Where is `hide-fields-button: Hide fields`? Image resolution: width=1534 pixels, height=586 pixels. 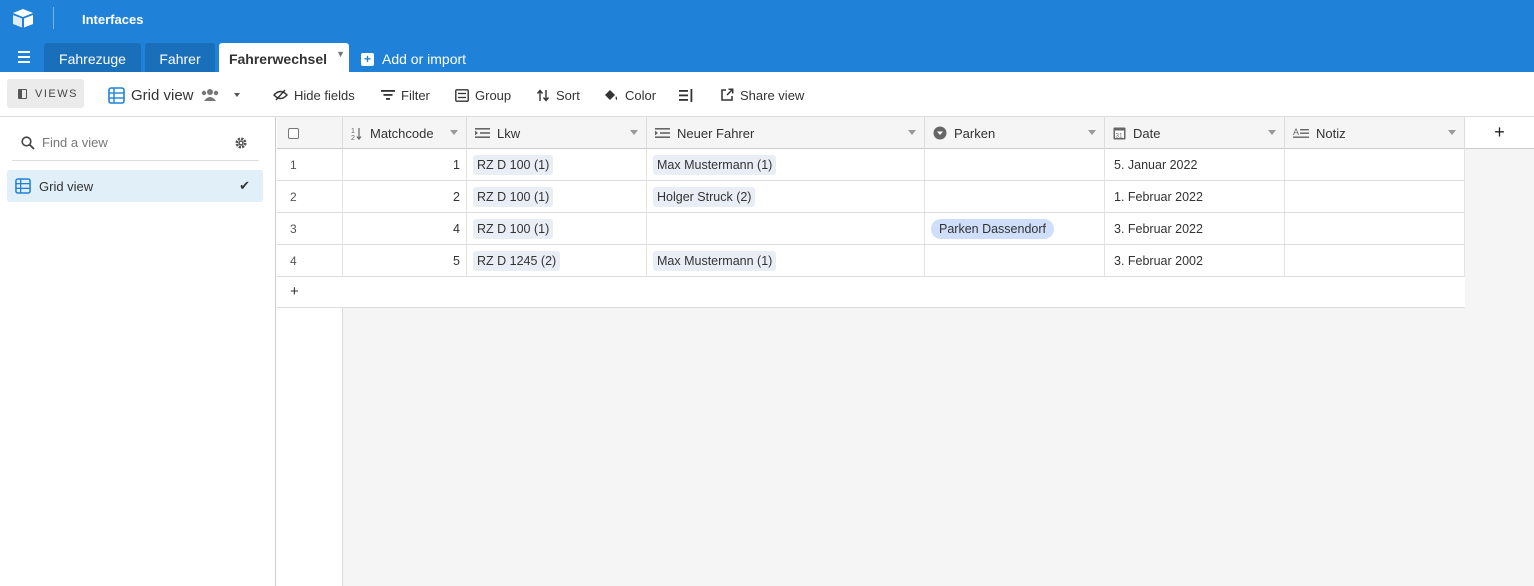 hide-fields-button: Hide fields is located at coordinates (314, 95).